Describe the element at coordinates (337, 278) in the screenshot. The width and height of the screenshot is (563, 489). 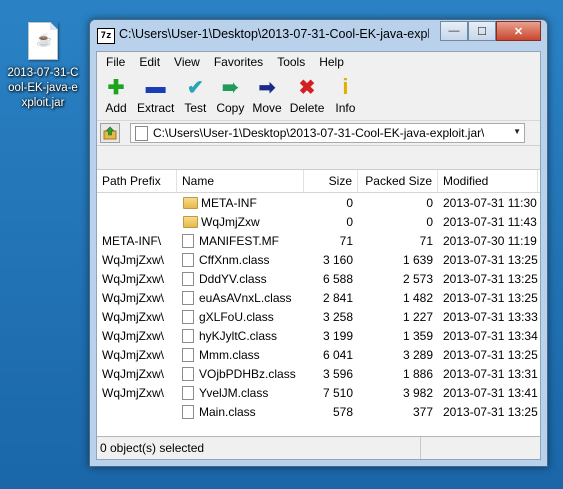
I see `cell-size: 6 588` at that location.